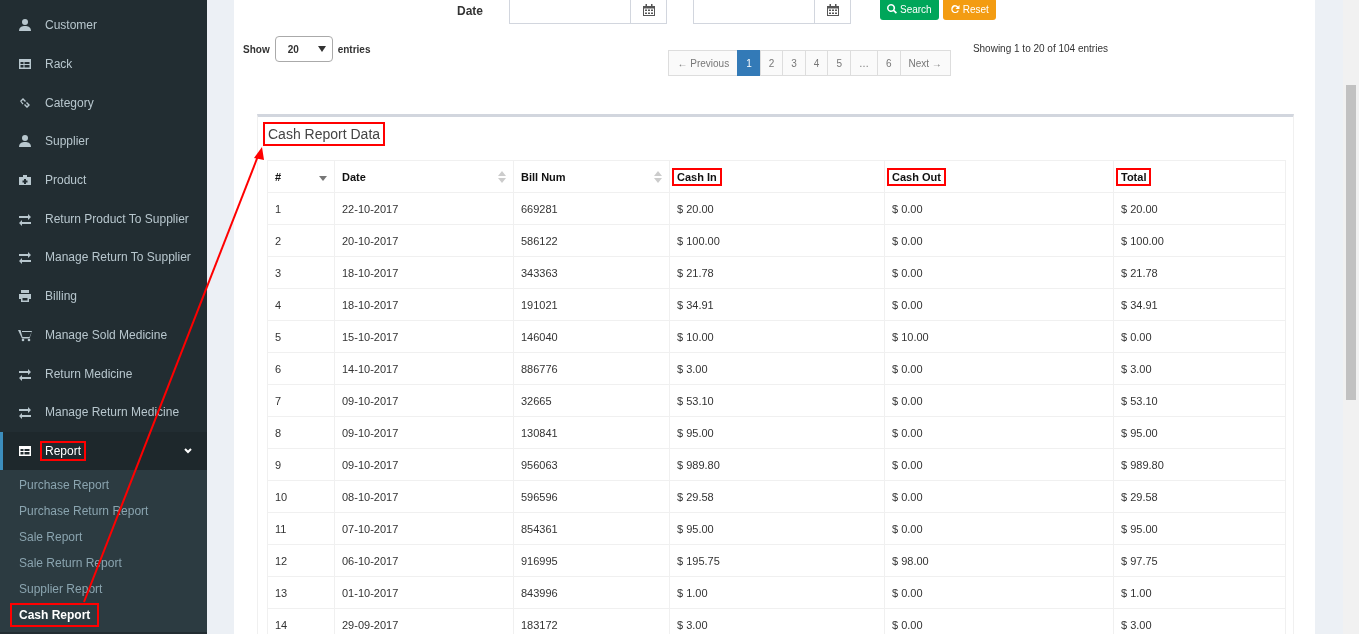  Describe the element at coordinates (591, 304) in the screenshot. I see `table-cell: 191021` at that location.